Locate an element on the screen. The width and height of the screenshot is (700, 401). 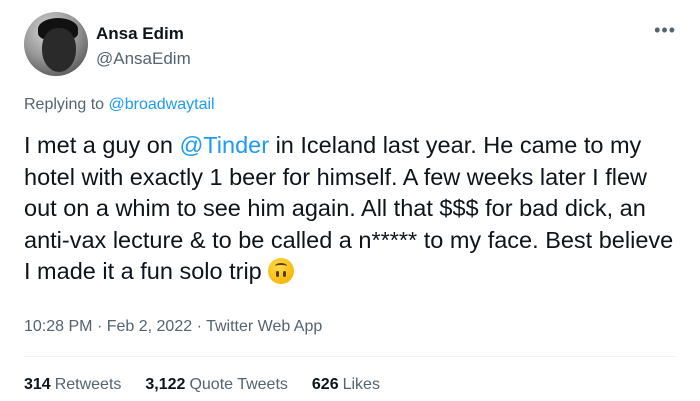
tweet-source: Twitter Web App is located at coordinates (264, 326).